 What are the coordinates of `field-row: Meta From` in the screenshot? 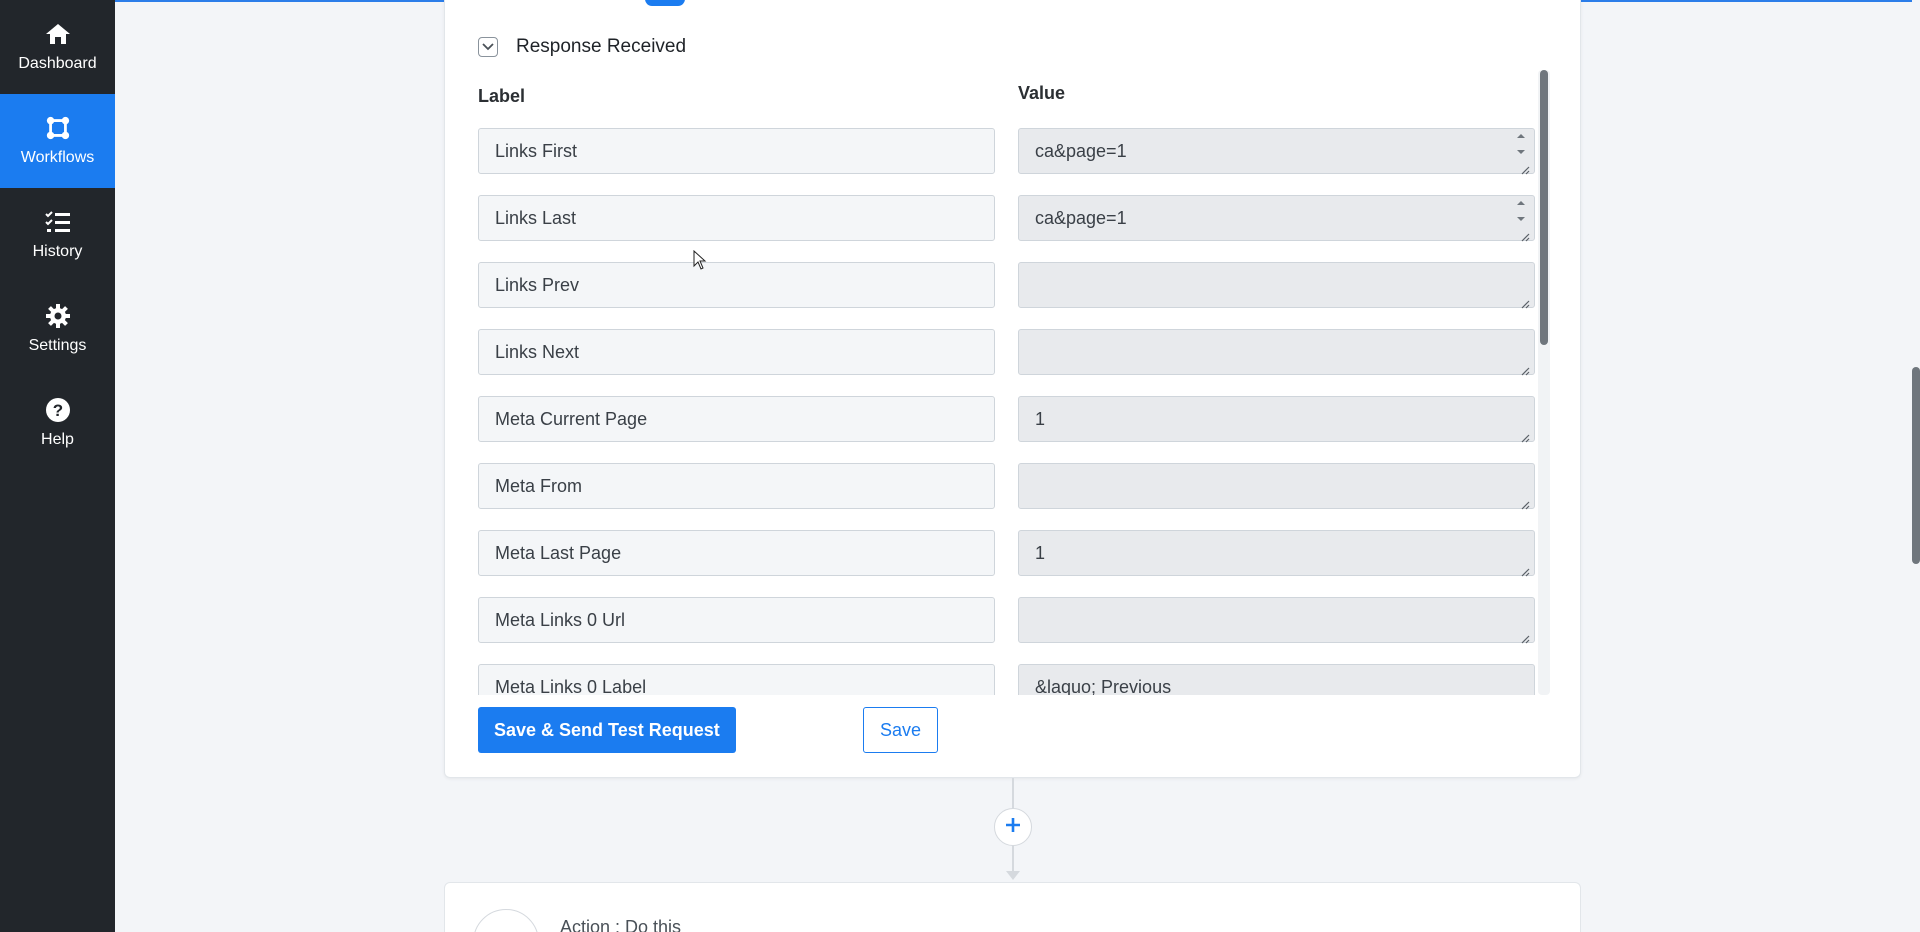 It's located at (1008, 486).